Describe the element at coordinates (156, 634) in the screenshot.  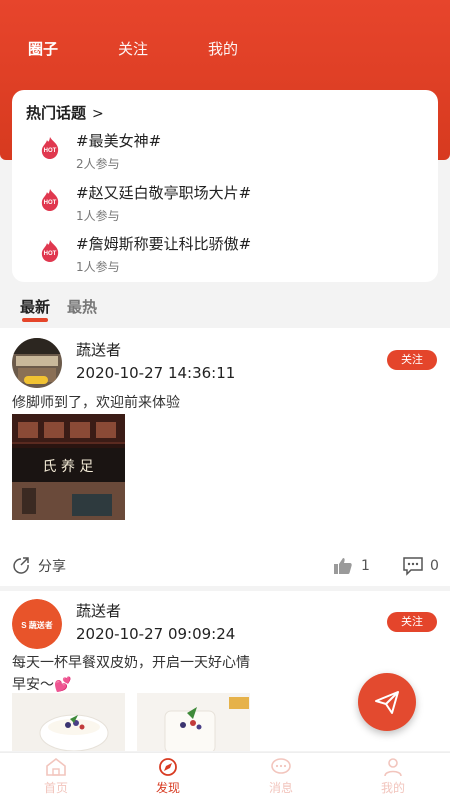
I see `post-timestamp: 2020-10-27 09:09:24` at that location.